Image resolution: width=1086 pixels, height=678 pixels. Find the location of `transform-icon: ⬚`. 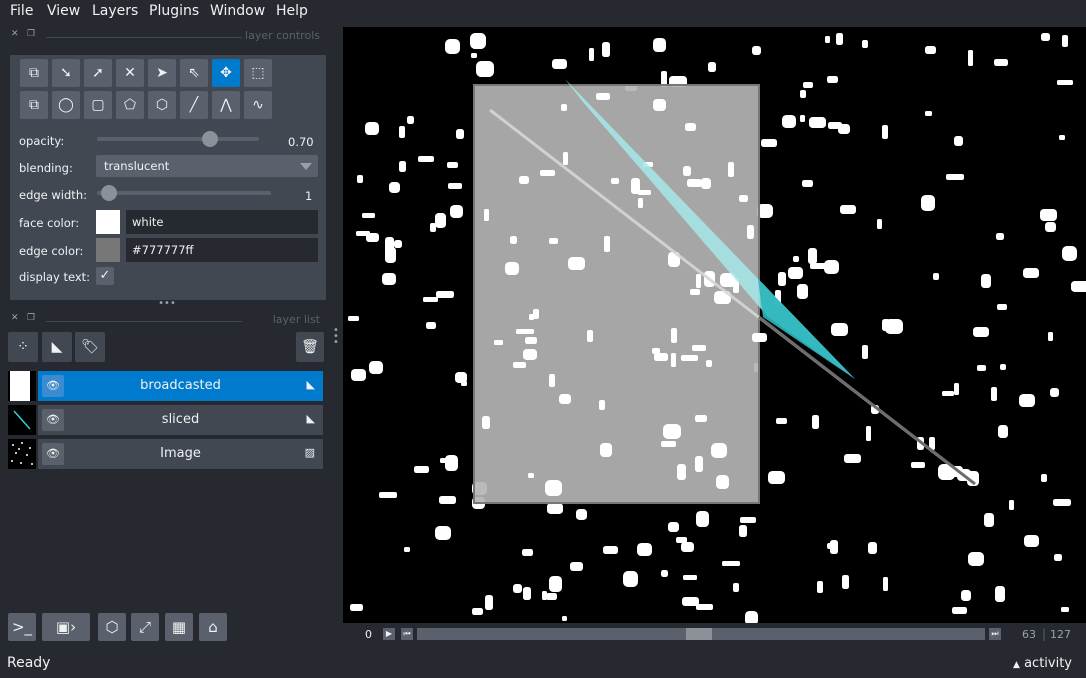

transform-icon: ⬚ is located at coordinates (258, 73).